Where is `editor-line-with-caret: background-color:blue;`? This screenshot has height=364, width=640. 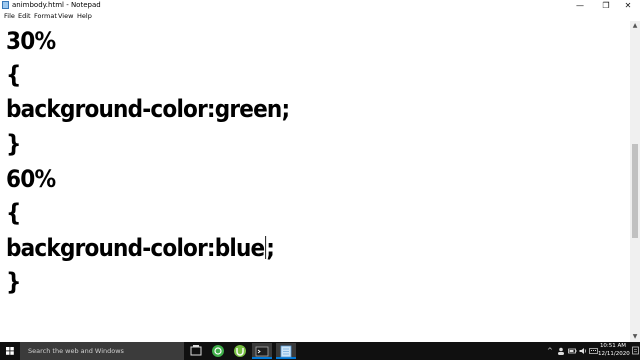 editor-line-with-caret: background-color:blue; is located at coordinates (140, 248).